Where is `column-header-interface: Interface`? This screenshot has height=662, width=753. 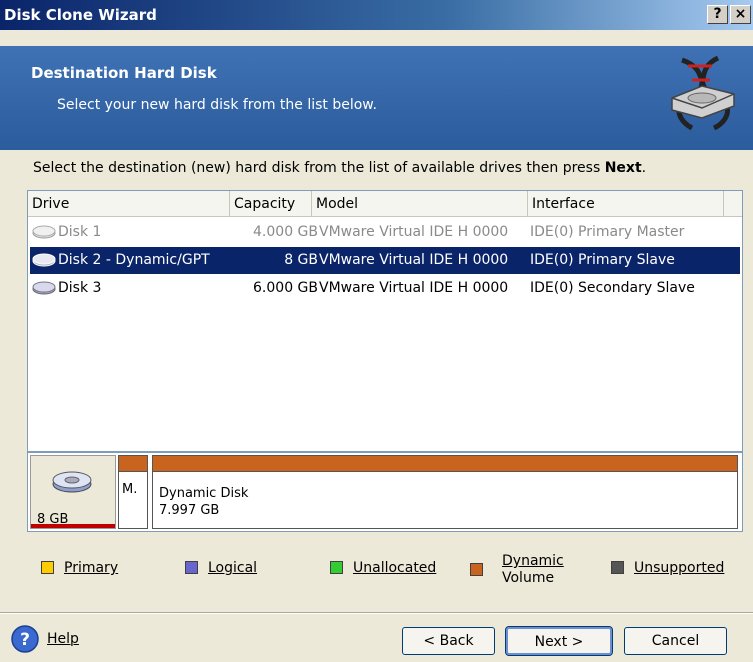 column-header-interface: Interface is located at coordinates (626, 204).